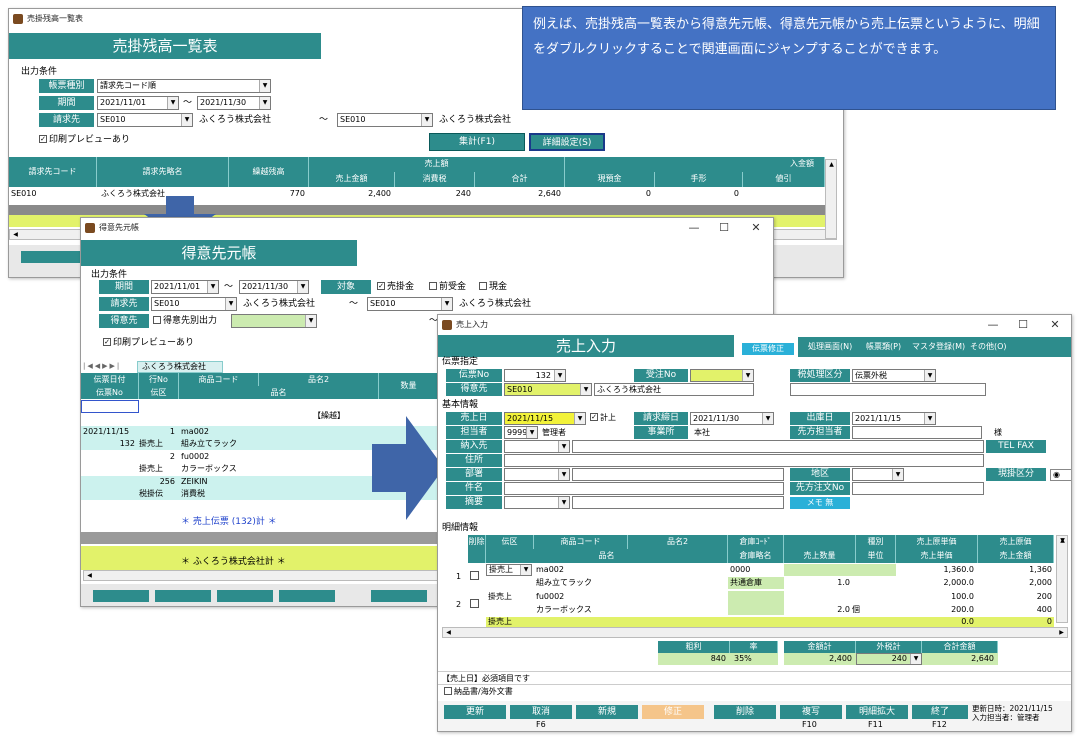  Describe the element at coordinates (567, 142) in the screenshot. I see `detail-settings-button: 詳細設定(S)` at that location.